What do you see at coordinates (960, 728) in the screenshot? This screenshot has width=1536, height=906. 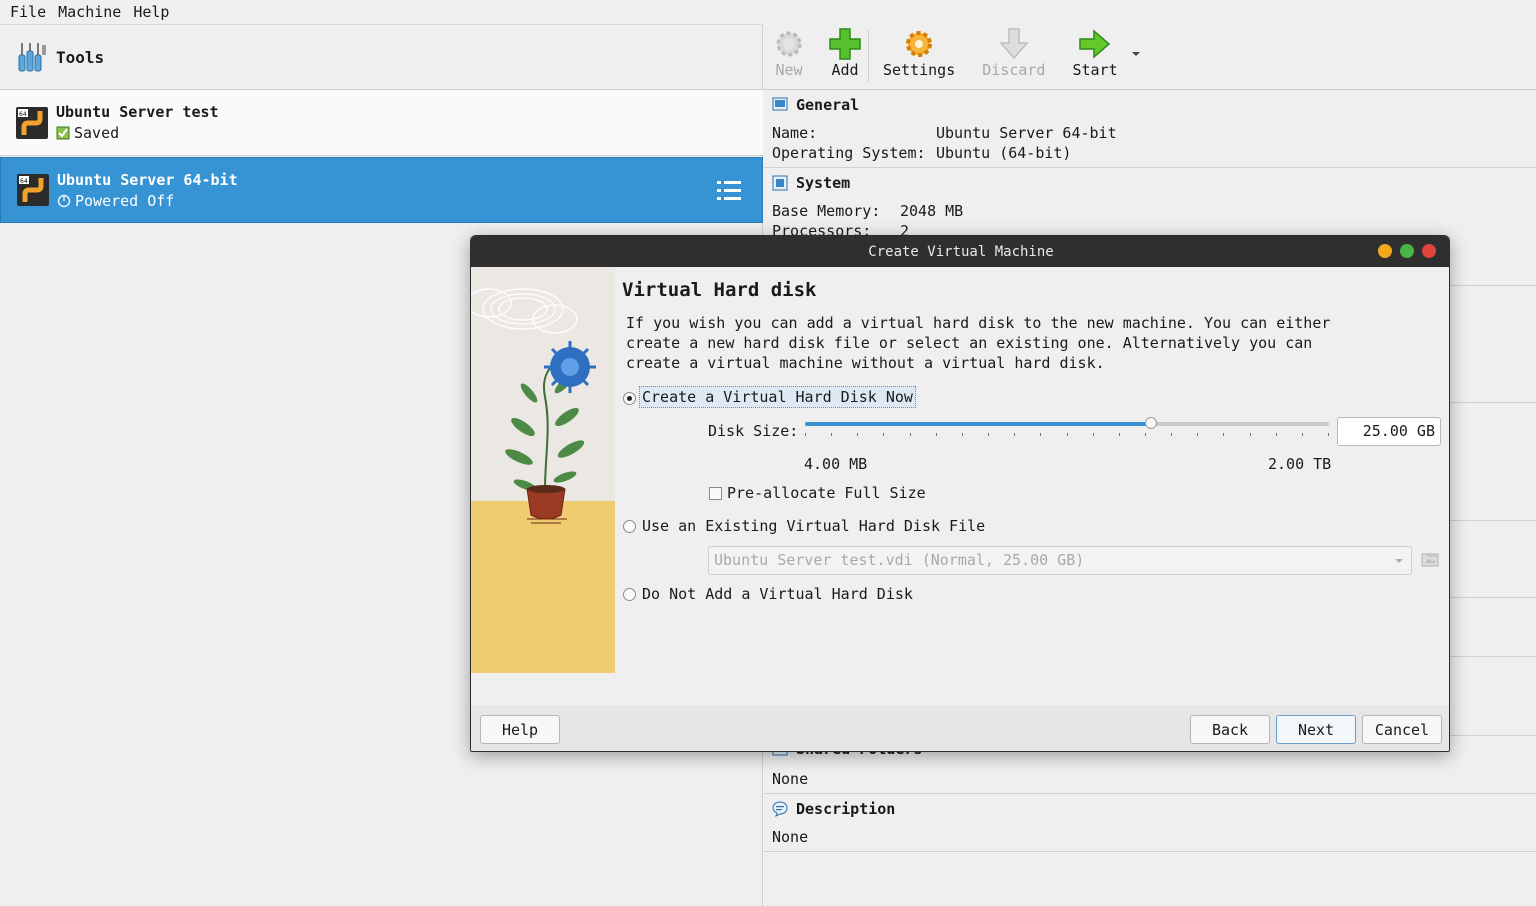 I see `dialog-button-bar: Help Back Next Cancel` at bounding box center [960, 728].